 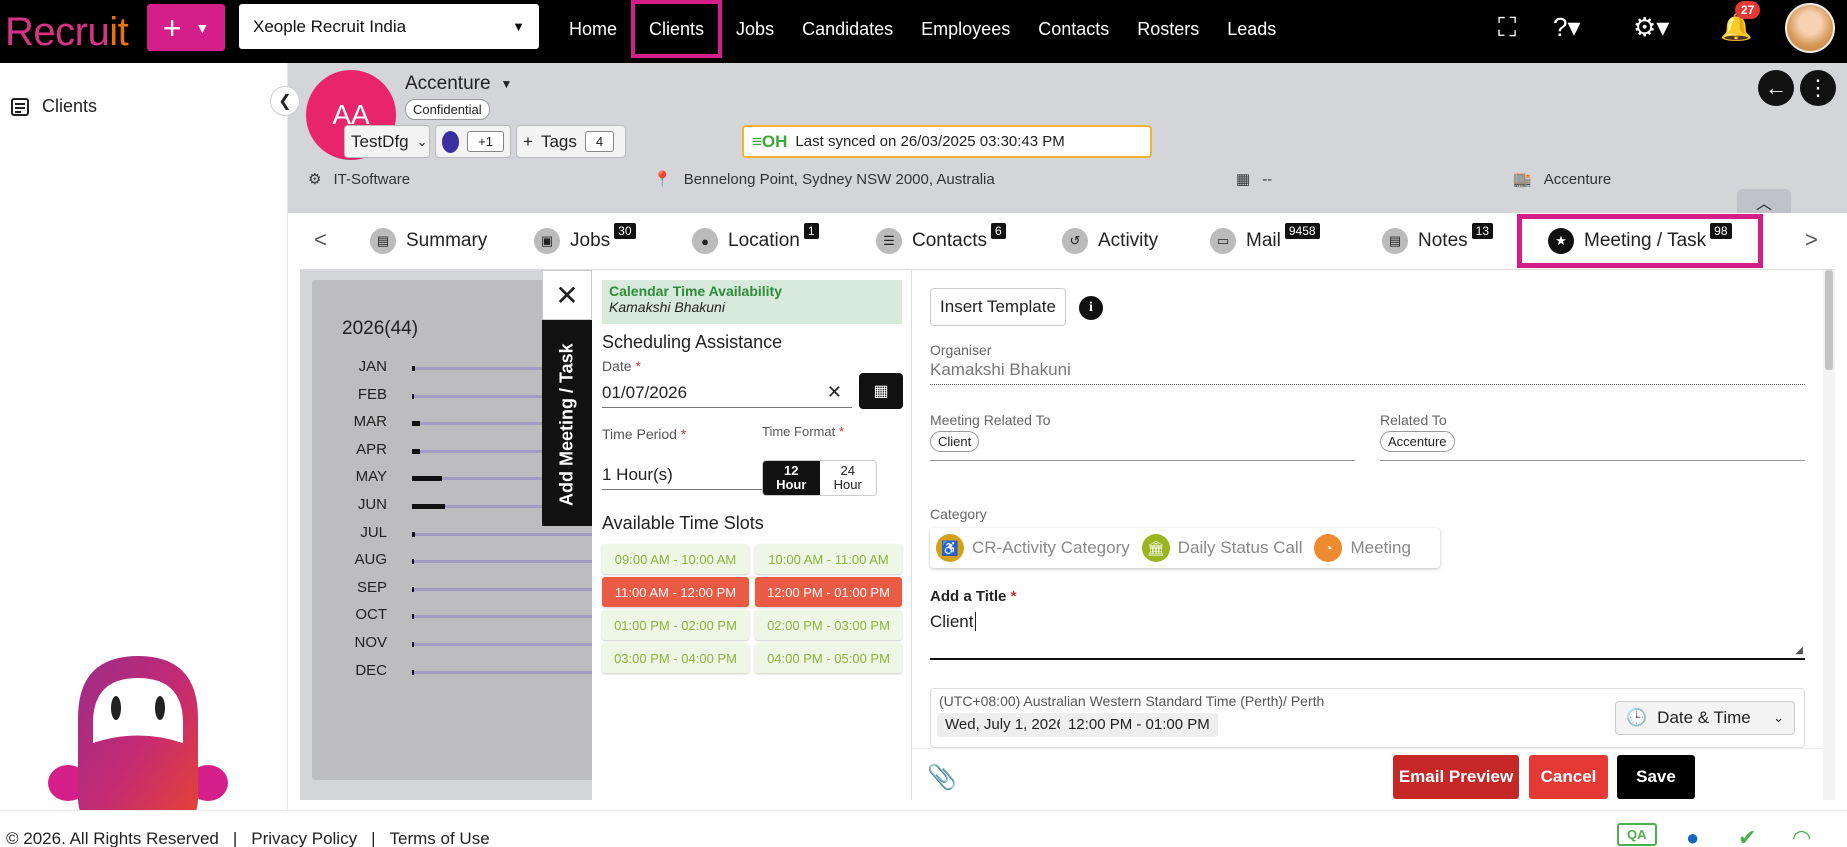 I want to click on tag-select: TestDfg ⌄, so click(x=387, y=141).